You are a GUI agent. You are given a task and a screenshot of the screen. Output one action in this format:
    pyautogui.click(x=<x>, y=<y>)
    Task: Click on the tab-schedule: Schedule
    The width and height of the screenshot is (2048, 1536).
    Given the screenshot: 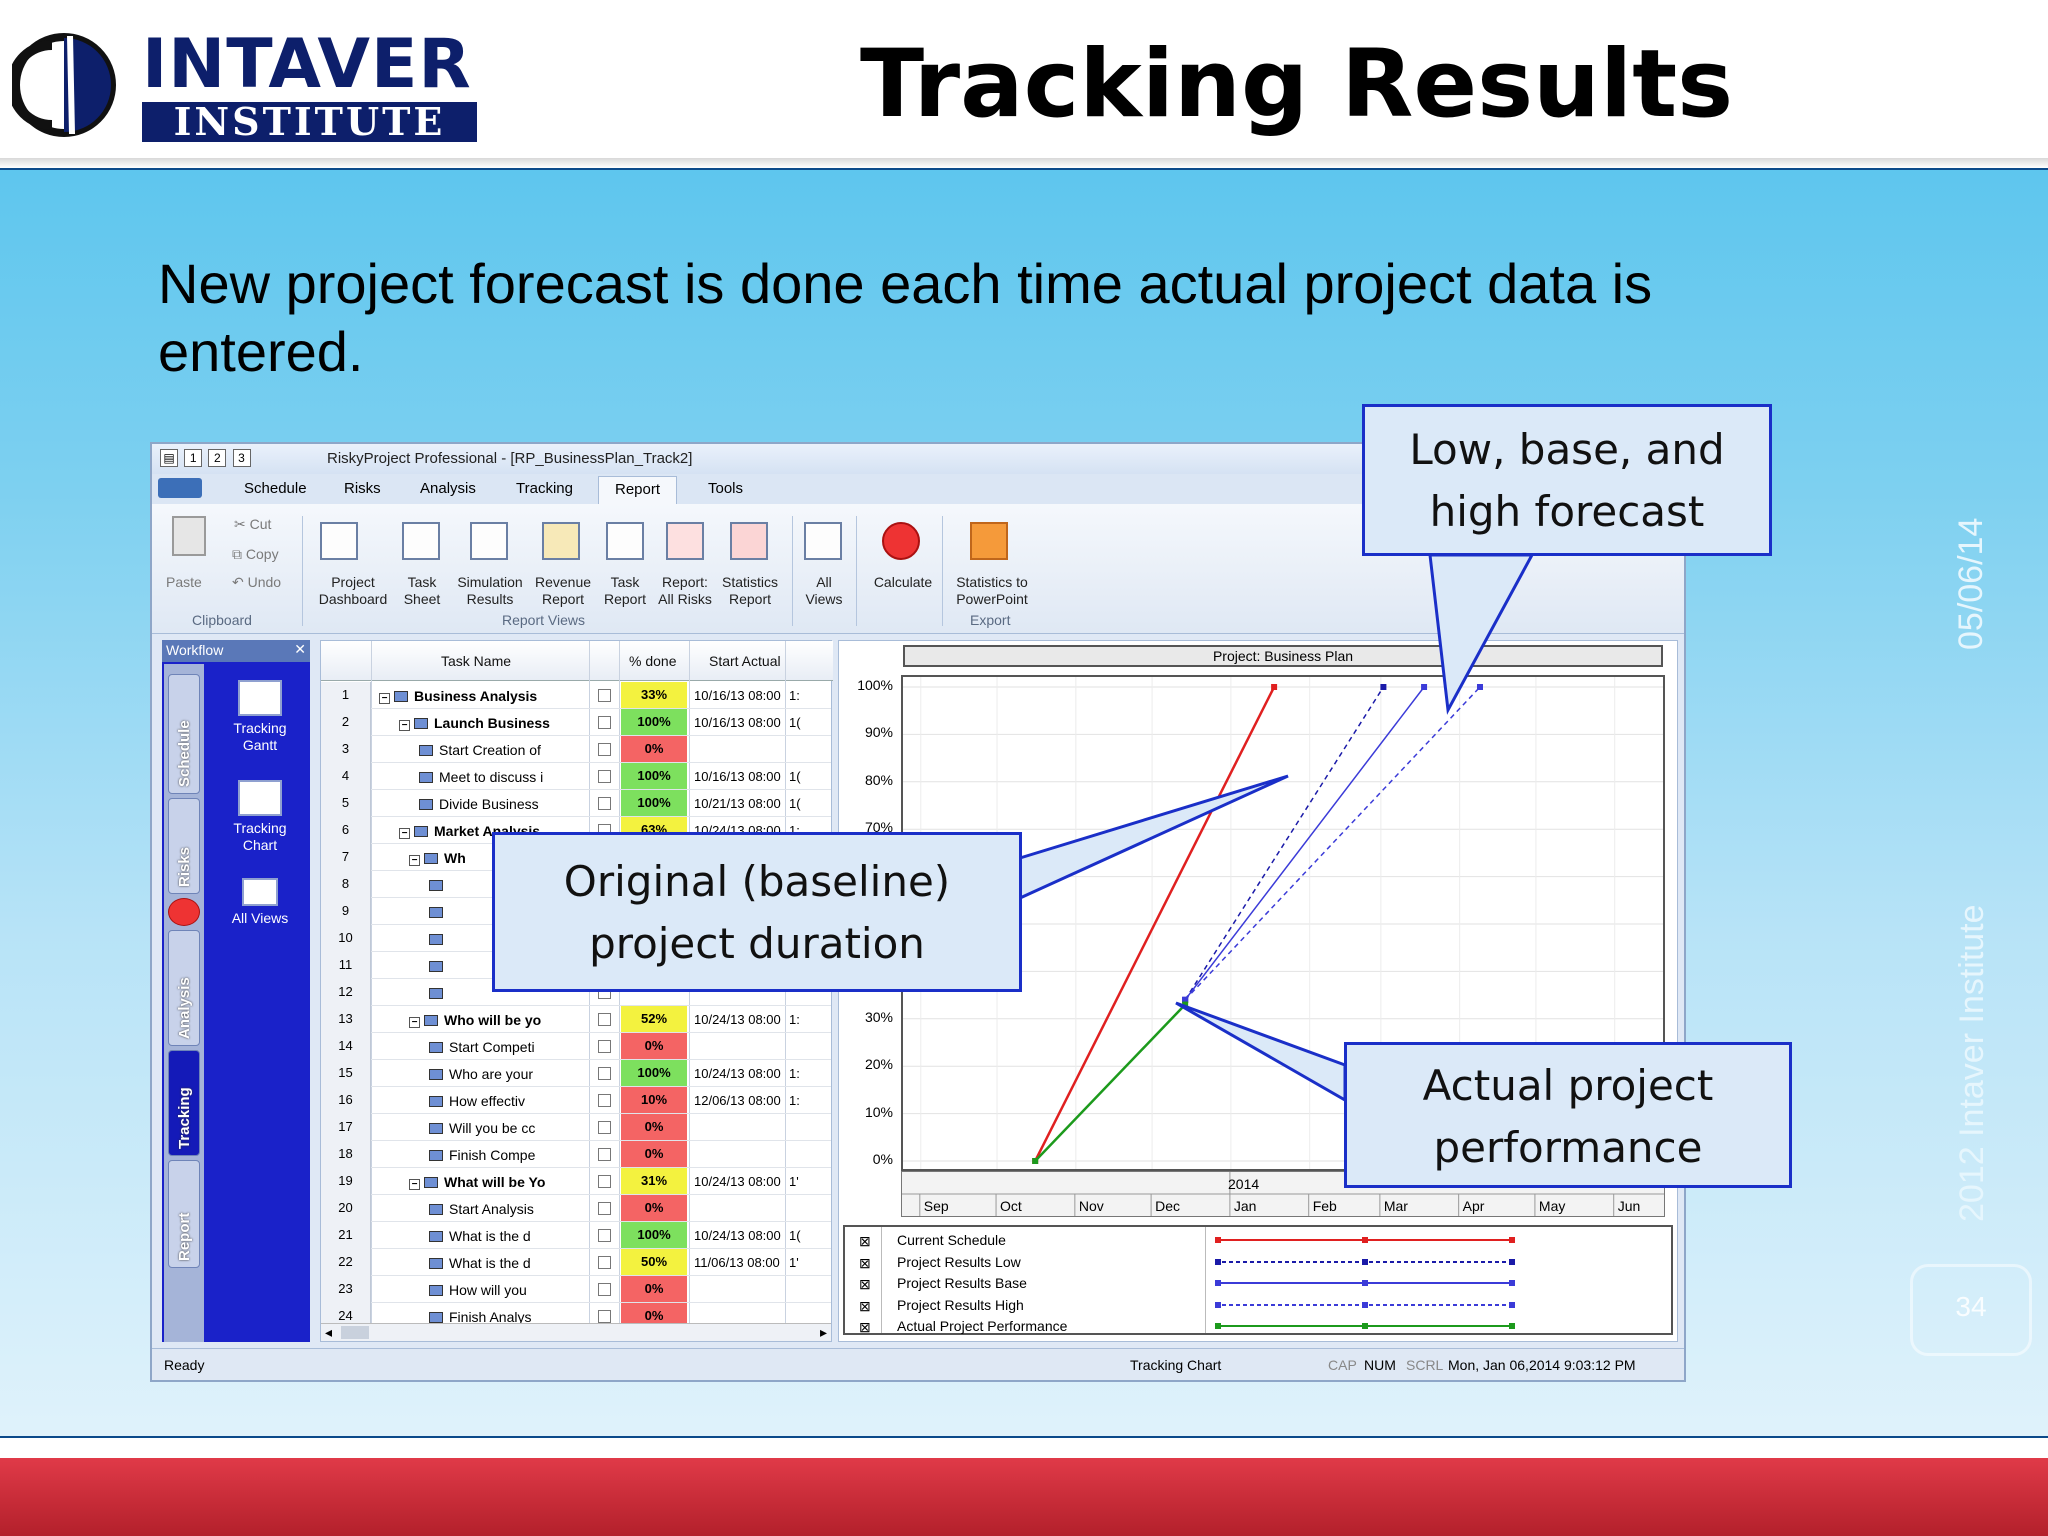 What is the action you would take?
    pyautogui.click(x=275, y=488)
    